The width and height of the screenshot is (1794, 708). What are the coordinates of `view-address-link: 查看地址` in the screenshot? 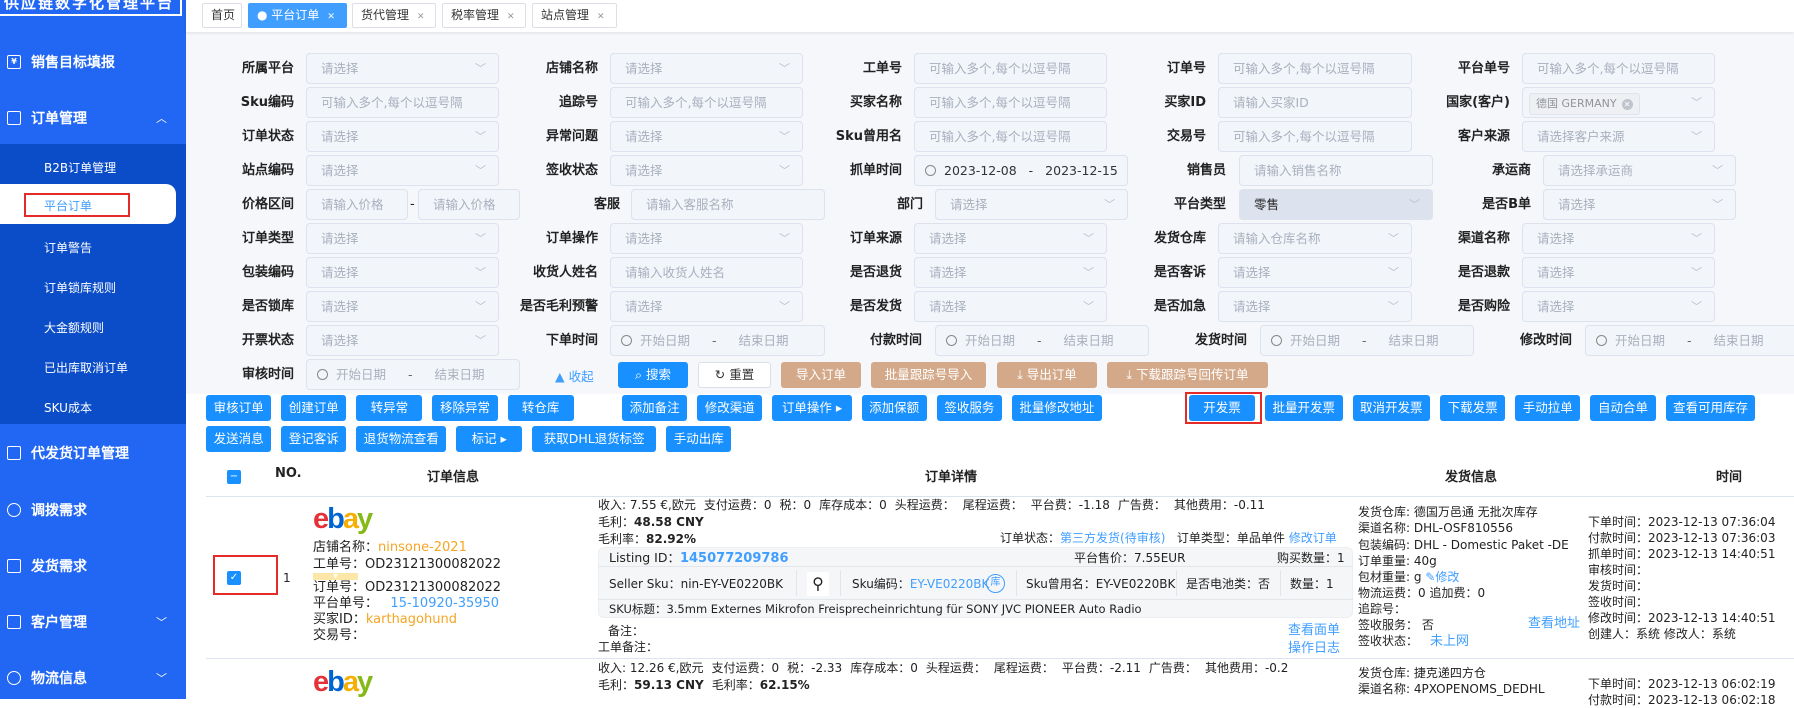 It's located at (1554, 624).